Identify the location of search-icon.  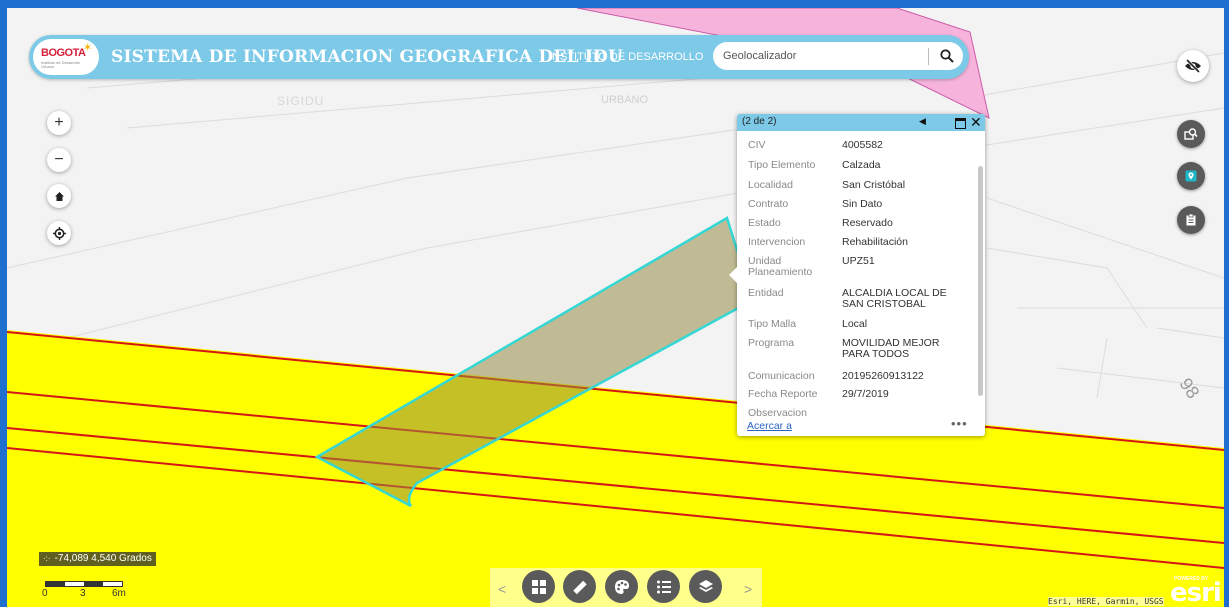
(947, 56).